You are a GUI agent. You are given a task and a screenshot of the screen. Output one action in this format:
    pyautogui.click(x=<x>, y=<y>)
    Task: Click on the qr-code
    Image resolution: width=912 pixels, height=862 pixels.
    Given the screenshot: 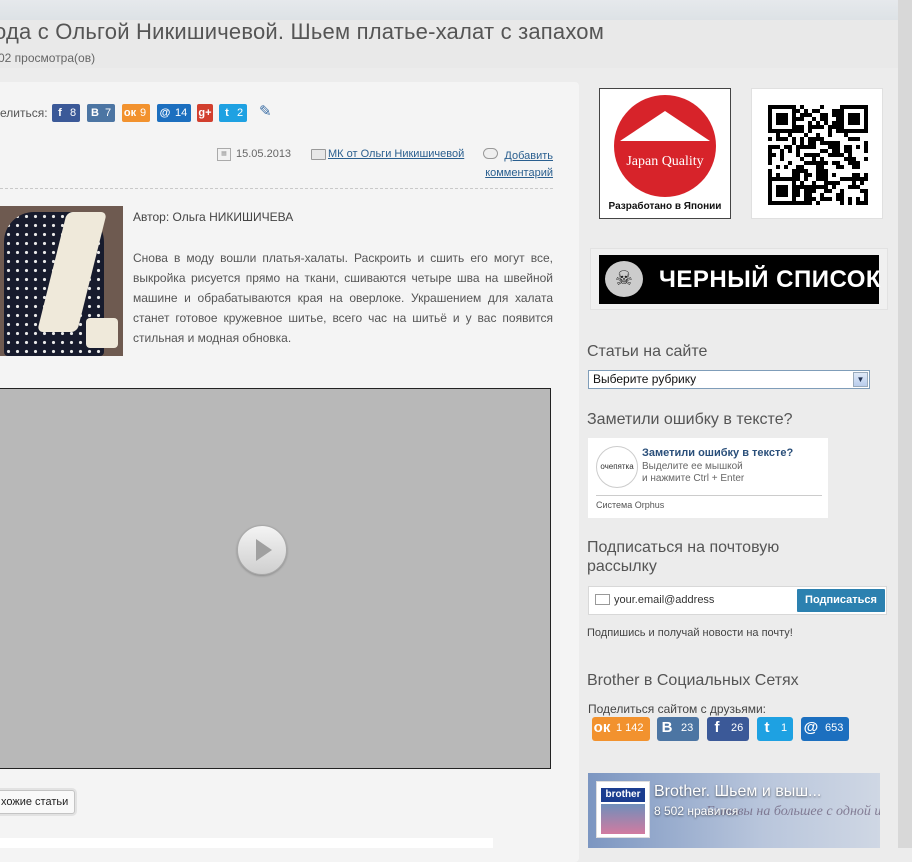 What is the action you would take?
    pyautogui.click(x=817, y=153)
    